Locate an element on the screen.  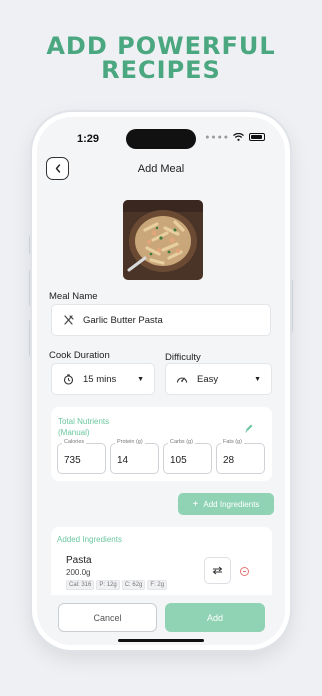
add-ingredients-button: + Add Ingredients is located at coordinates (226, 504).